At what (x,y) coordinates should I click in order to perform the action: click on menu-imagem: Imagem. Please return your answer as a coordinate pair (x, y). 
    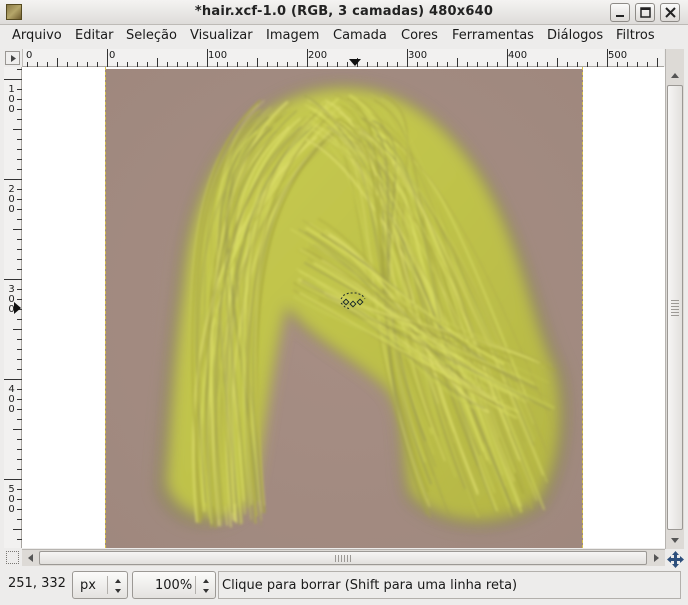
    Looking at the image, I should click on (292, 35).